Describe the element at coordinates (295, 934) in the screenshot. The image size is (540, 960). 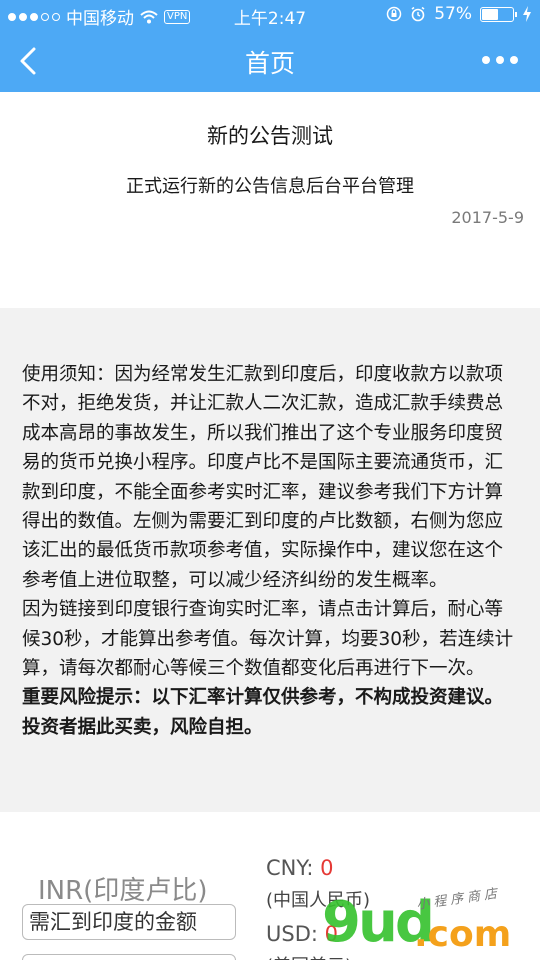
I see `usd-label: USD:` at that location.